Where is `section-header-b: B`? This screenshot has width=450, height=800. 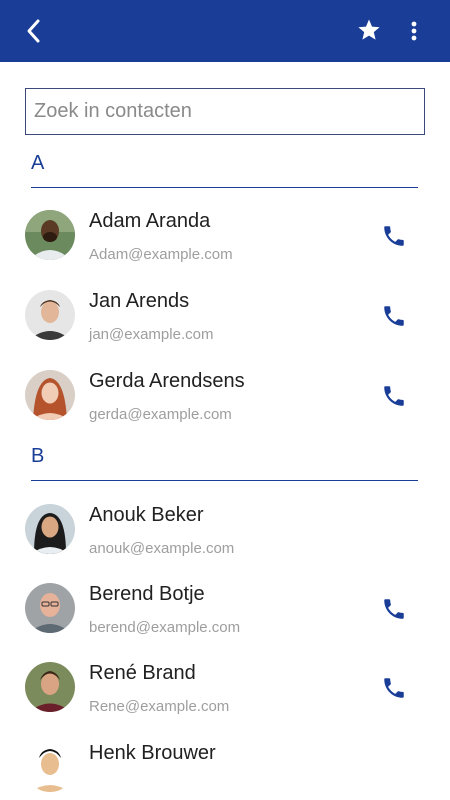
section-header-b: B is located at coordinates (224, 463).